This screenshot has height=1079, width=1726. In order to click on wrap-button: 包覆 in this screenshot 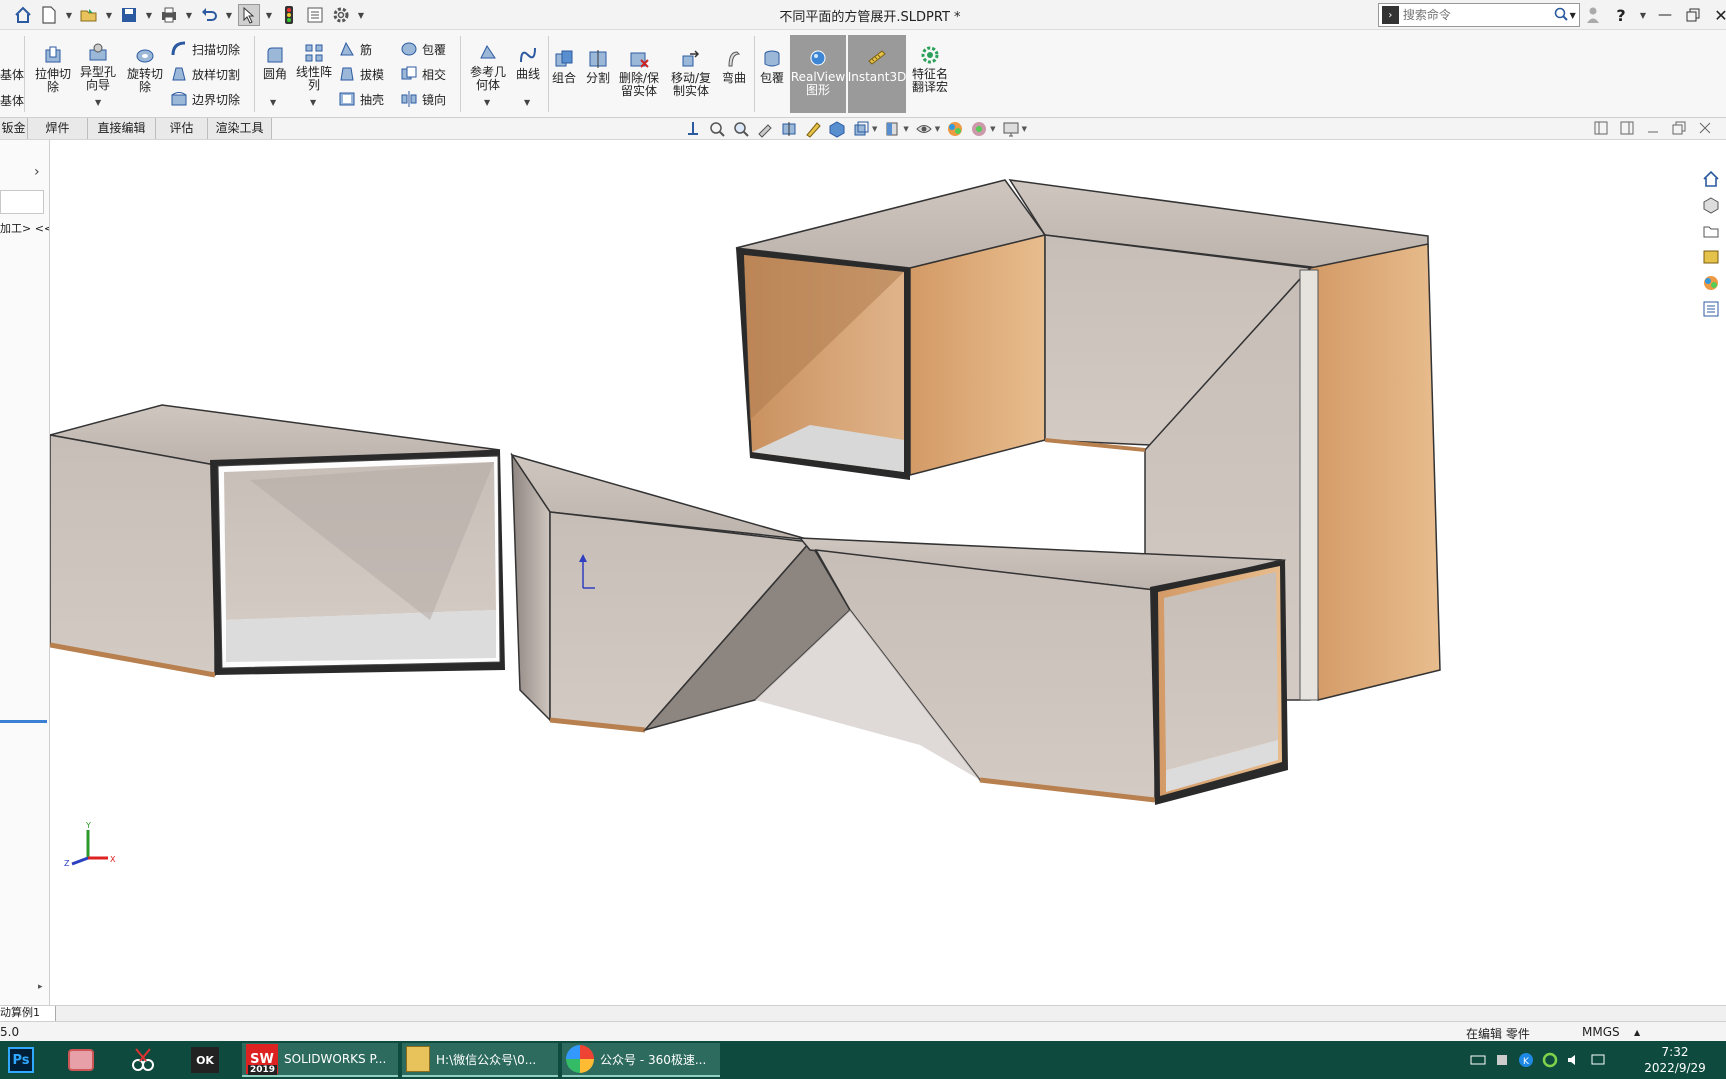, I will do `click(423, 49)`.